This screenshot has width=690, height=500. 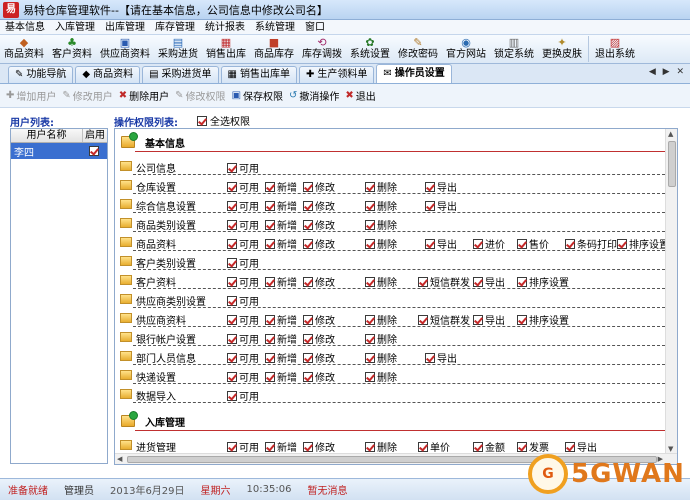 What do you see at coordinates (670, 449) in the screenshot?
I see `scroll-down-icon: ▼` at bounding box center [670, 449].